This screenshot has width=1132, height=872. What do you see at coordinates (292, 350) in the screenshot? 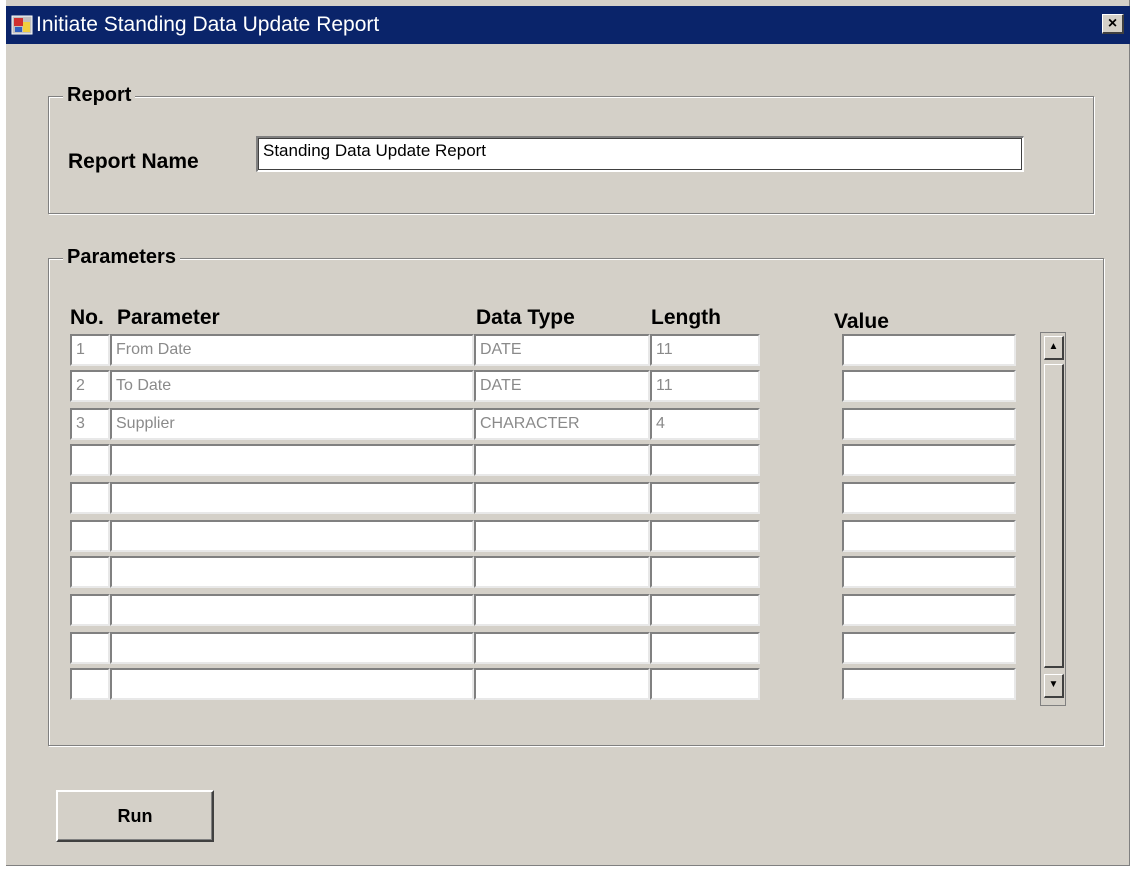
I see `row-parameter-cell: From Date` at bounding box center [292, 350].